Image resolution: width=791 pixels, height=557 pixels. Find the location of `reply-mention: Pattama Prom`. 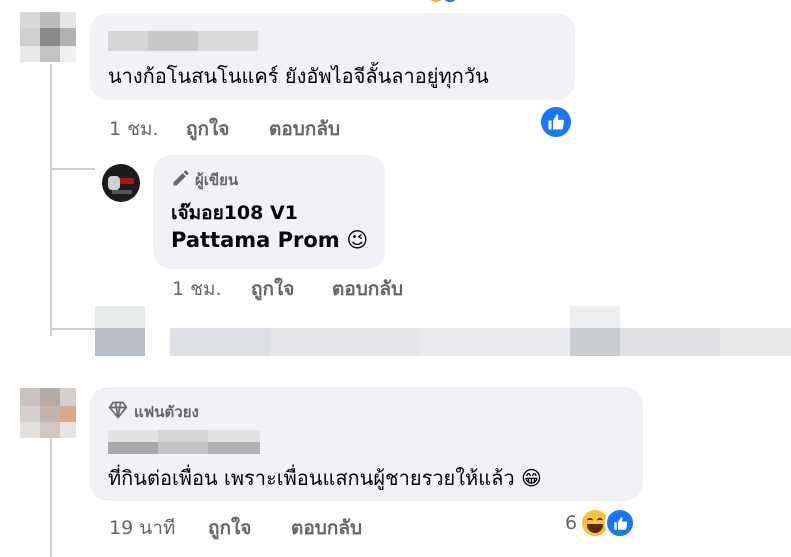

reply-mention: Pattama Prom is located at coordinates (255, 240).